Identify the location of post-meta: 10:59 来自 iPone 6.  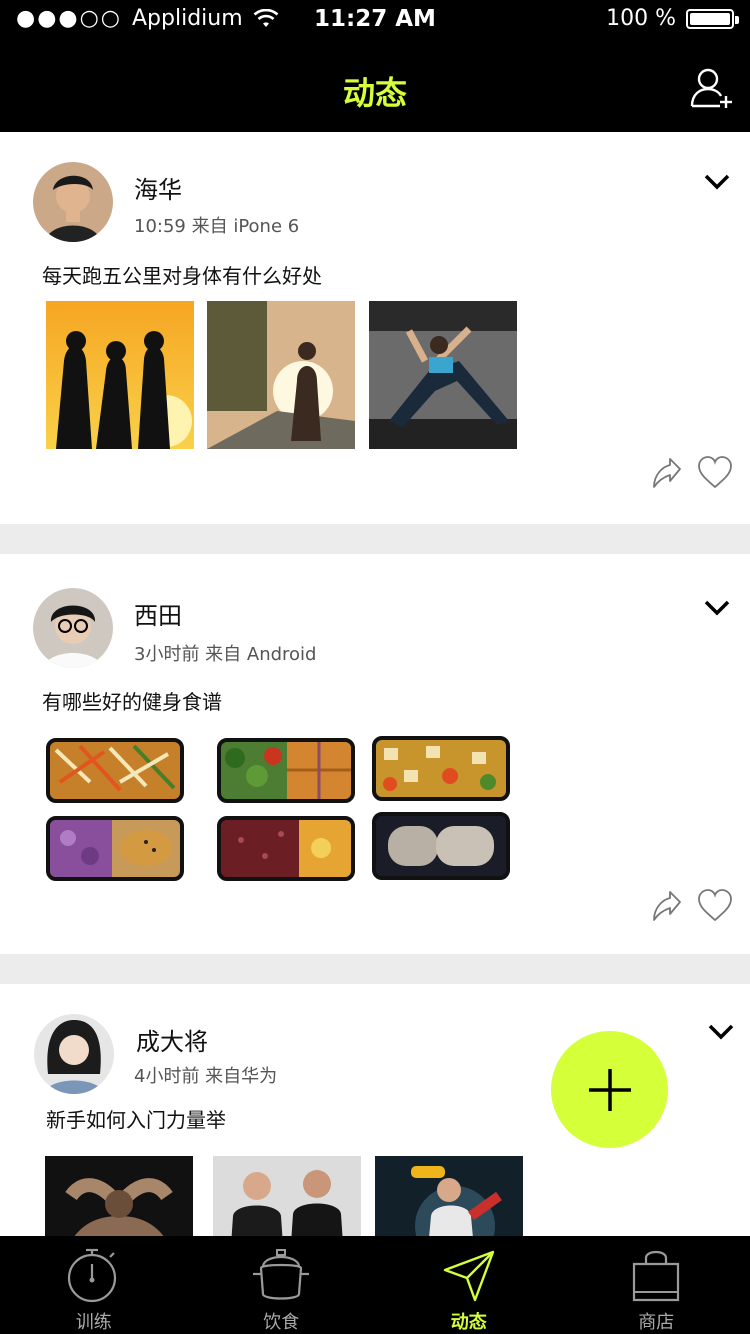
(217, 226).